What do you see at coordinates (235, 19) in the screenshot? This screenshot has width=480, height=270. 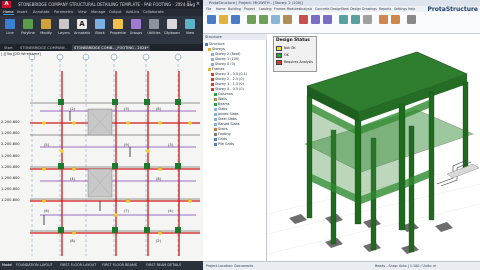 I see `save-icon` at bounding box center [235, 19].